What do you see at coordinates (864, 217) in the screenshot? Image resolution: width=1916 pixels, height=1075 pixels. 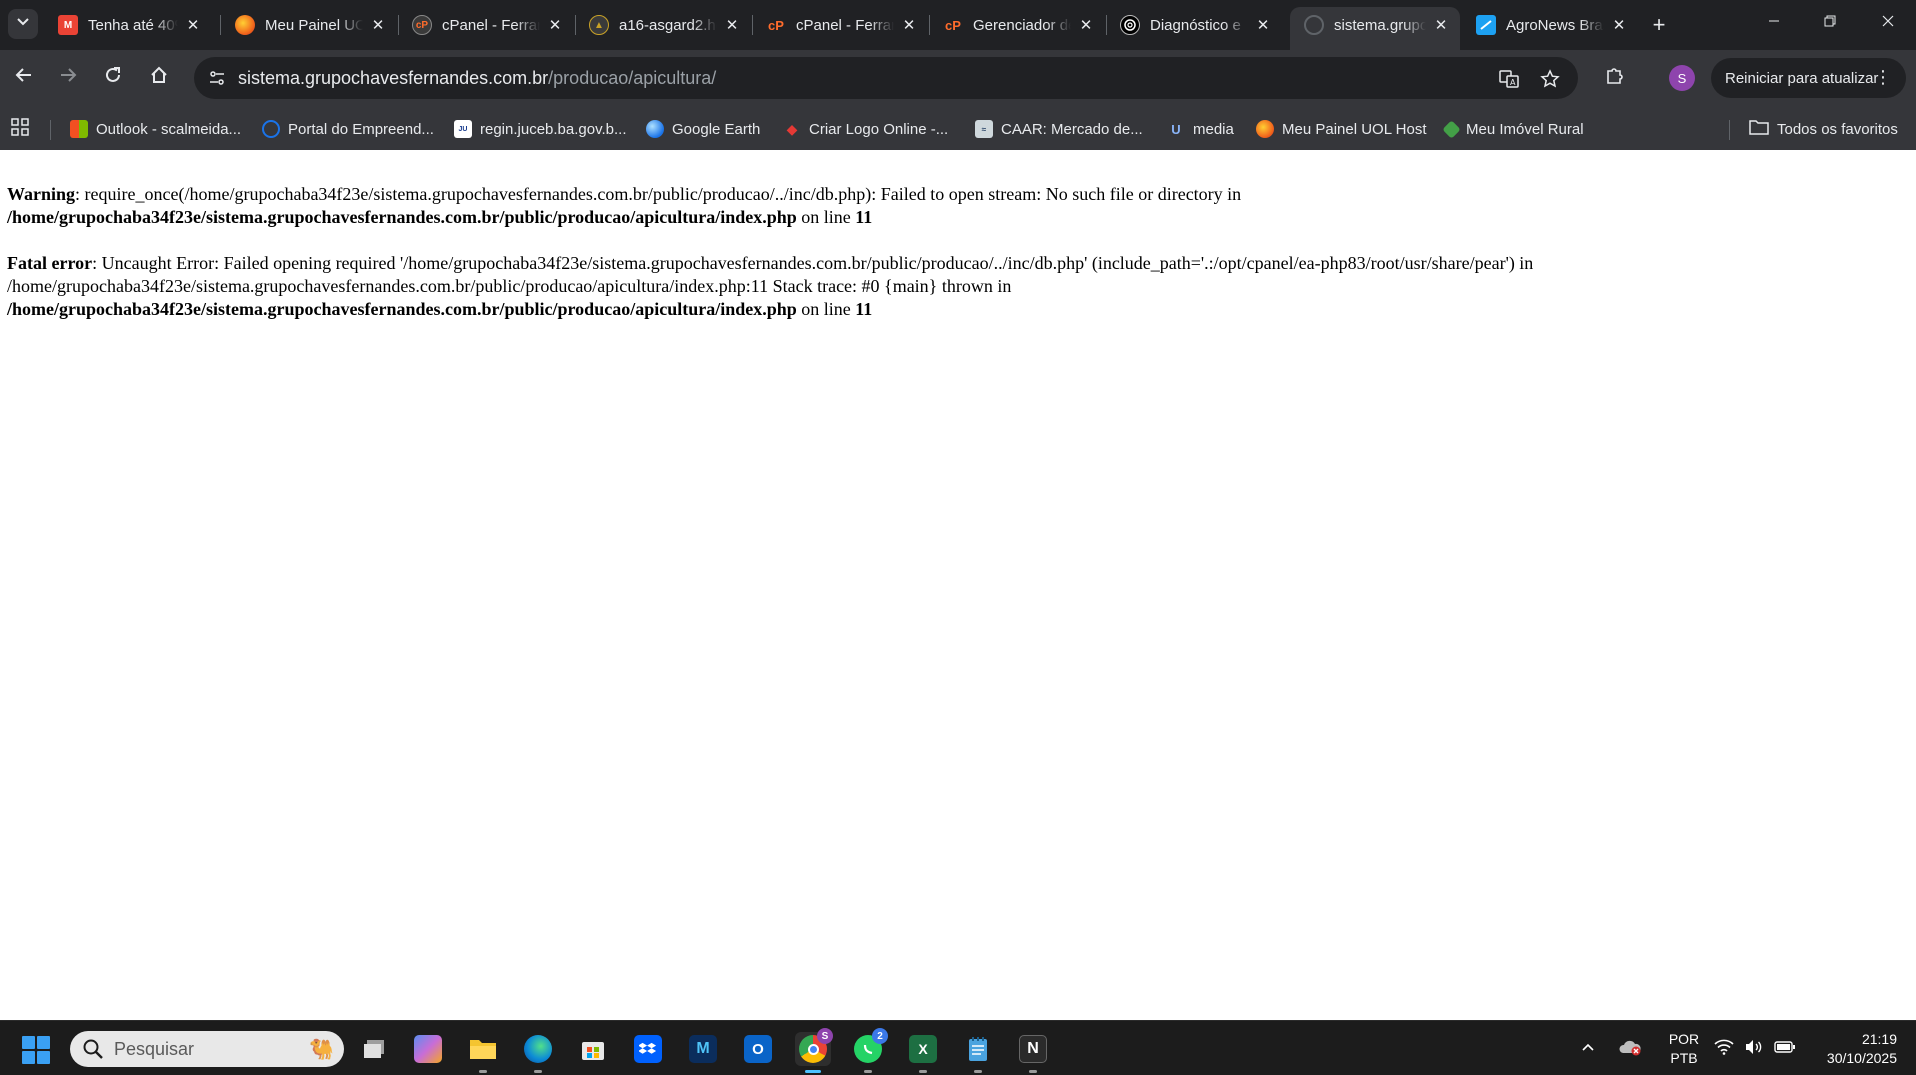 I see `warning-line: 11` at bounding box center [864, 217].